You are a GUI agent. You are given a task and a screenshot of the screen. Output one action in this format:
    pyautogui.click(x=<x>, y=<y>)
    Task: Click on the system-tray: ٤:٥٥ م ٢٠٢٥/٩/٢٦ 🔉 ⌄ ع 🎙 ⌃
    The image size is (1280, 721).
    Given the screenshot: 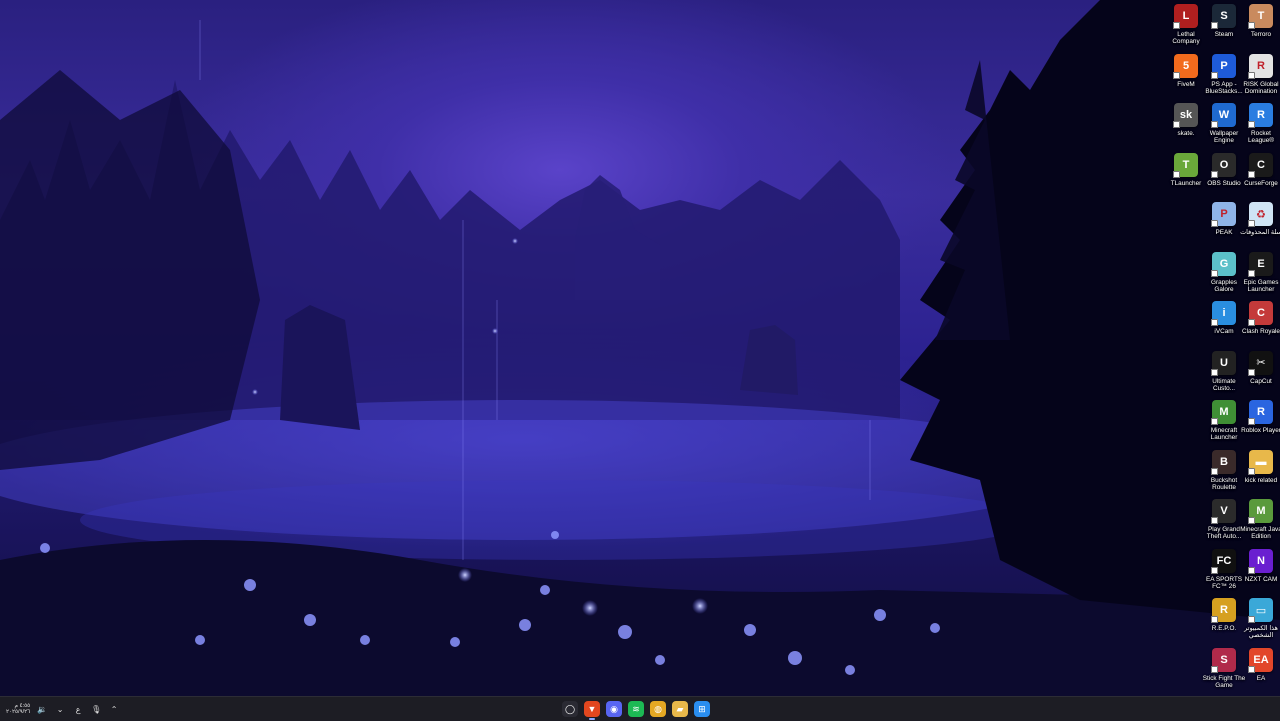 What is the action you would take?
    pyautogui.click(x=63, y=709)
    